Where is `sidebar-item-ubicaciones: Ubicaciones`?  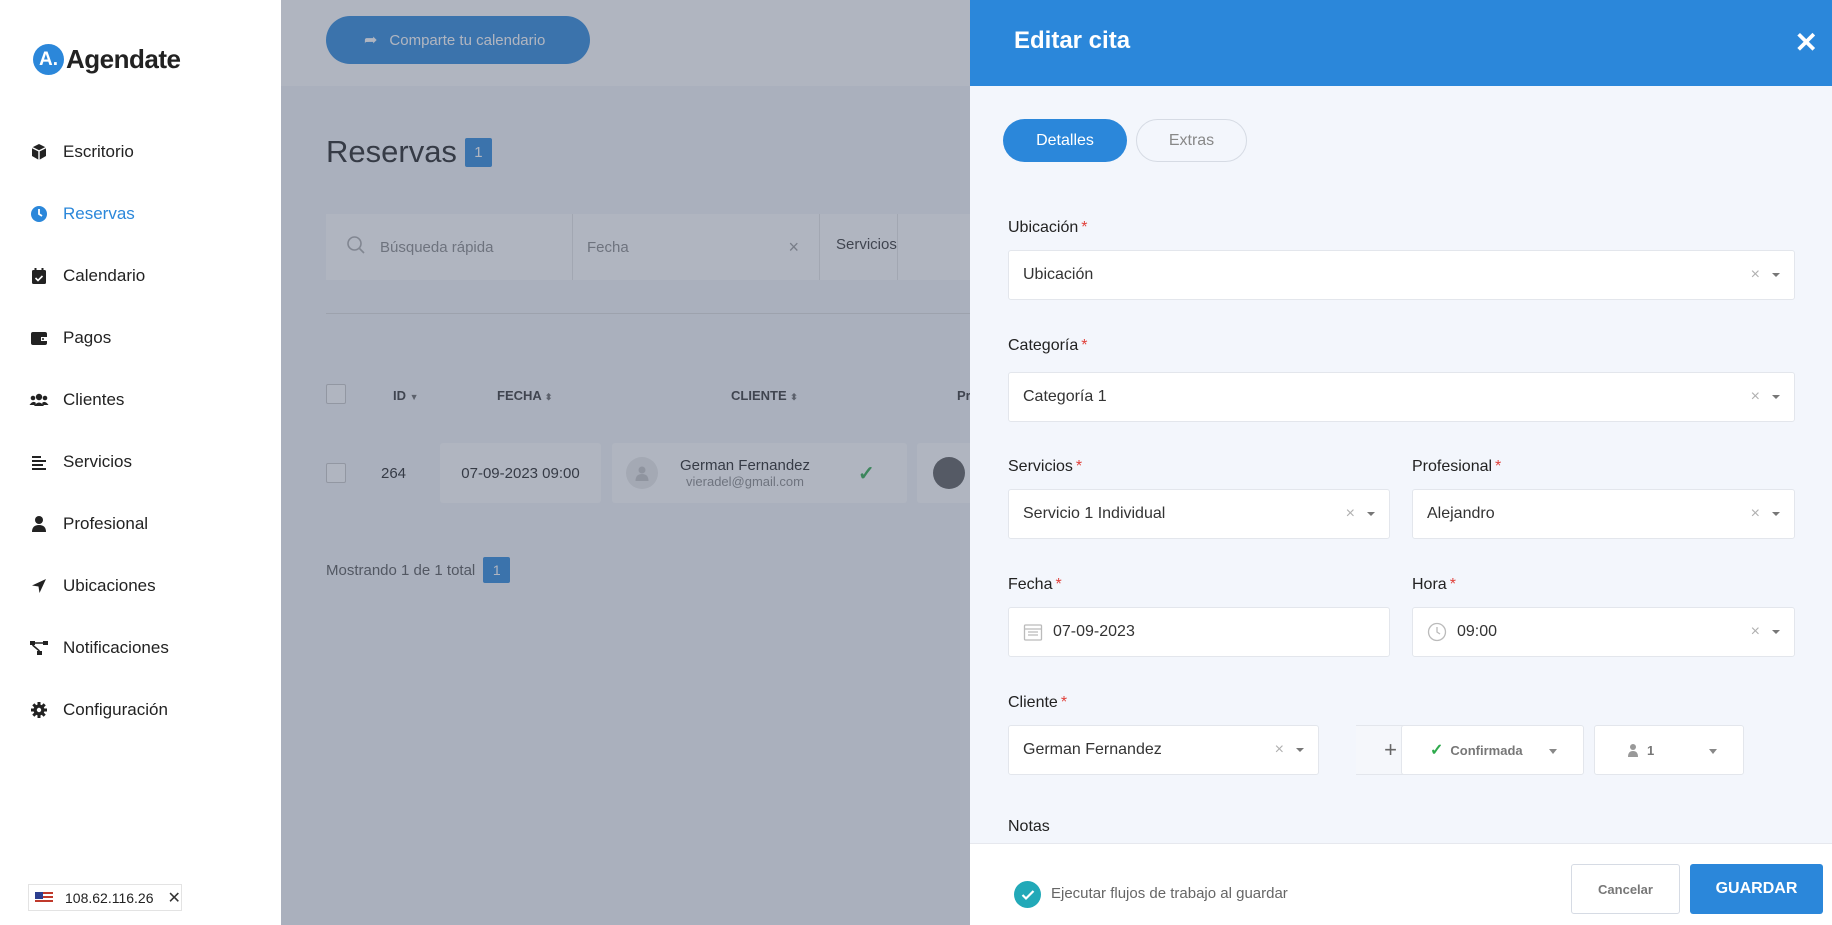
sidebar-item-ubicaciones: Ubicaciones is located at coordinates (140, 586).